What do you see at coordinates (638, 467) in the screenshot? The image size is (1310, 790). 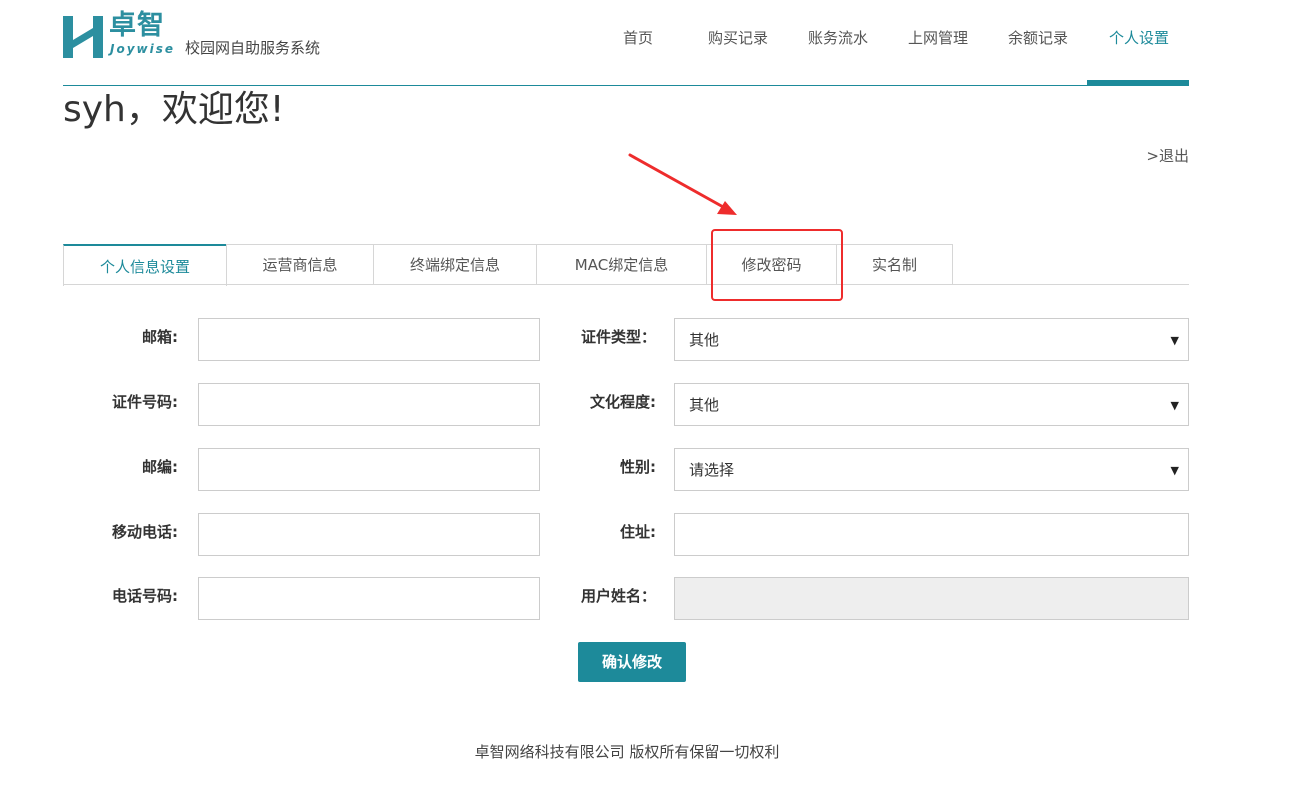 I see `gender-label: 性别:` at bounding box center [638, 467].